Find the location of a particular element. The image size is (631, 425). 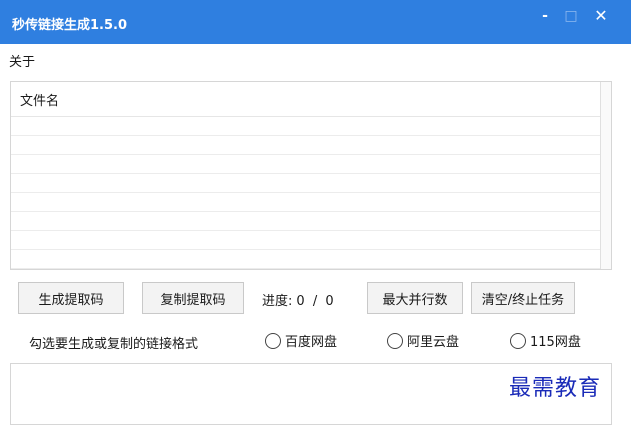

radio-label: 百度网盘 is located at coordinates (311, 342).